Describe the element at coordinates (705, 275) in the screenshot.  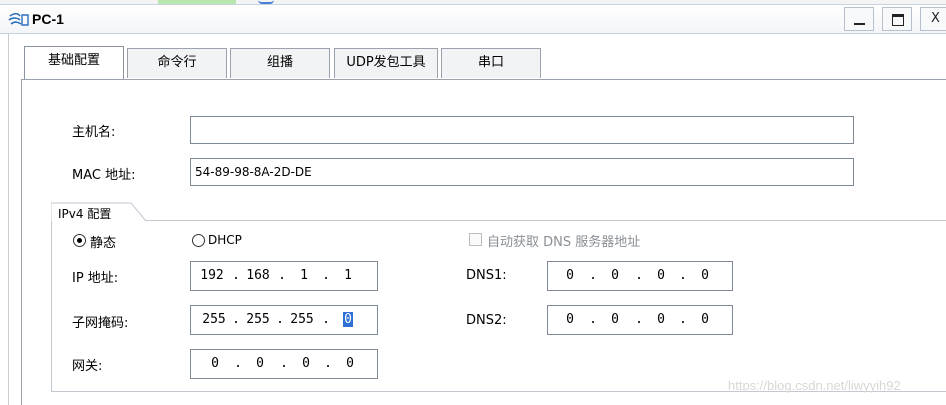
I see `dns1-octet-4: 0` at that location.